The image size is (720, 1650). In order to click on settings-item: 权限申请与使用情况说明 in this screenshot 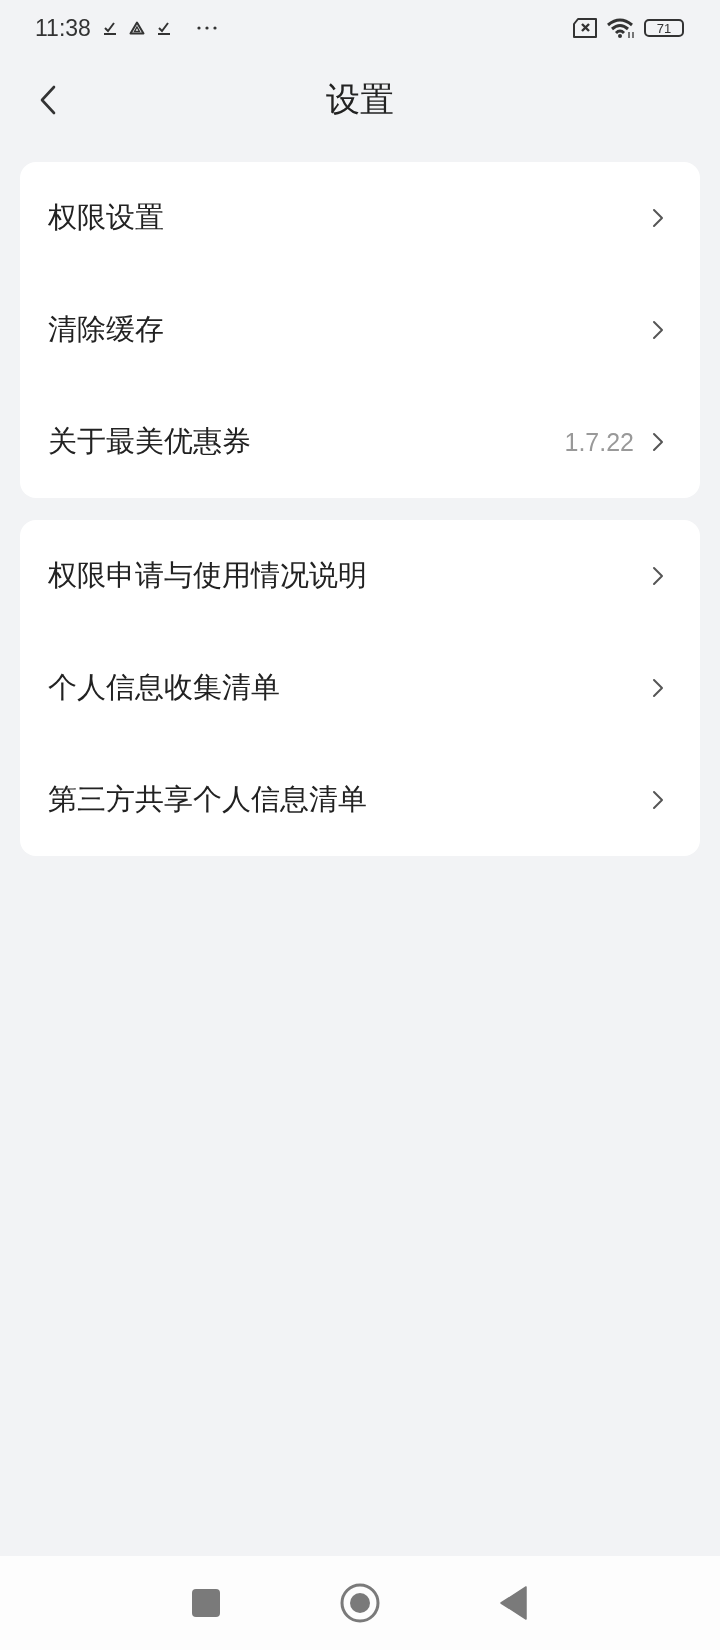, I will do `click(360, 576)`.